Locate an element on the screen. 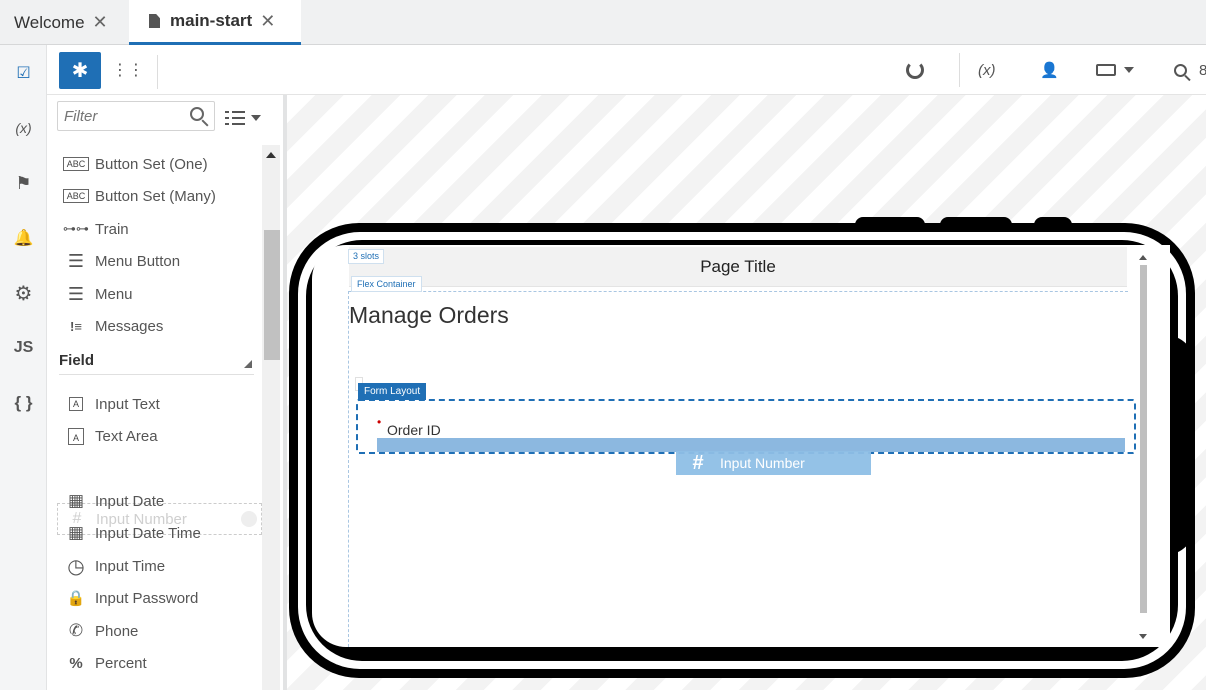 This screenshot has width=1206, height=690. section-field-label: Field is located at coordinates (77, 360).